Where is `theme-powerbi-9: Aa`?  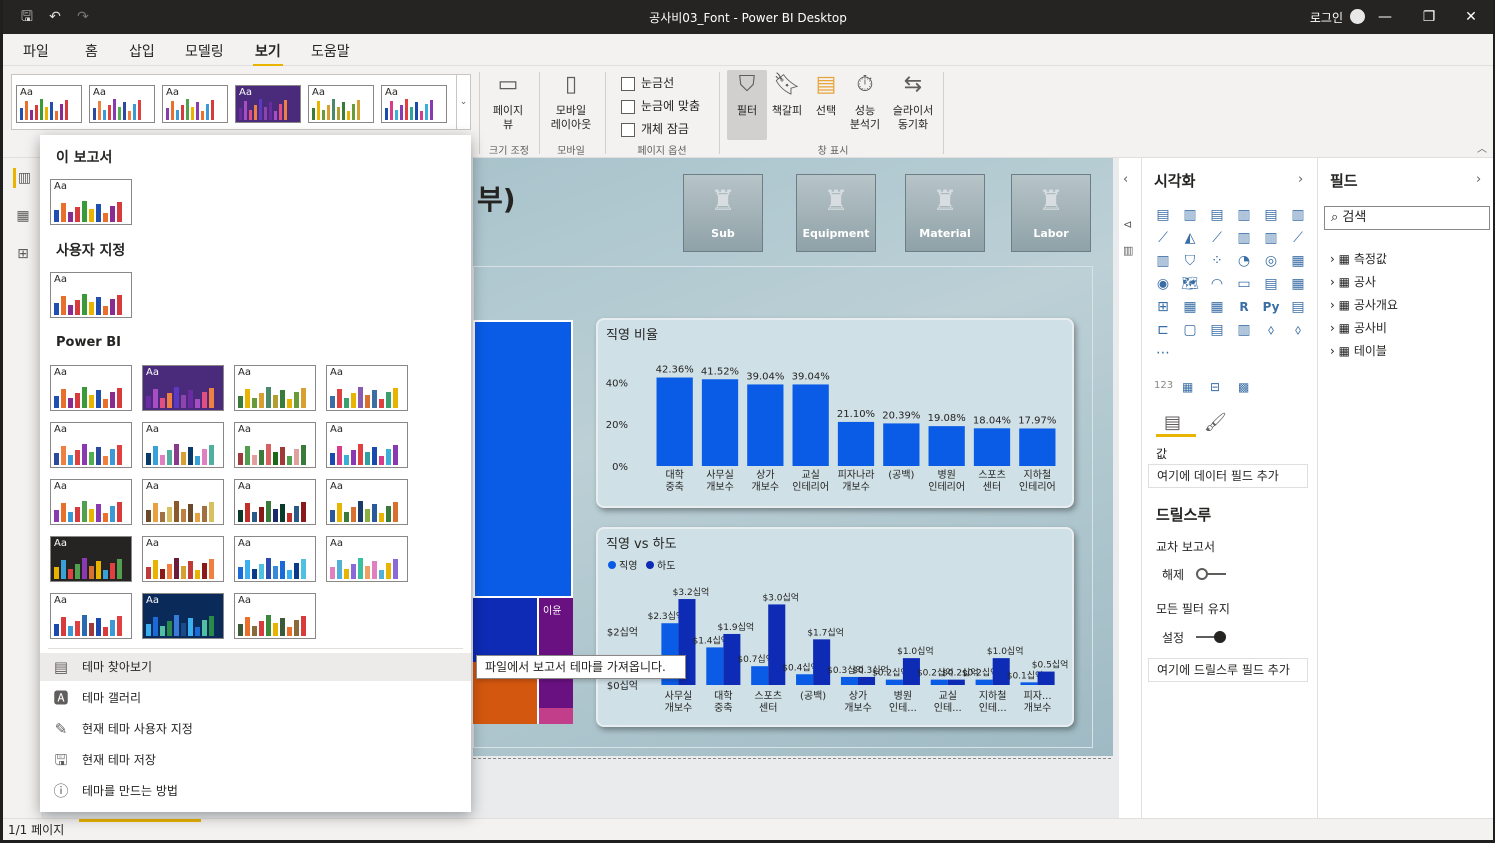 theme-powerbi-9: Aa is located at coordinates (91, 502).